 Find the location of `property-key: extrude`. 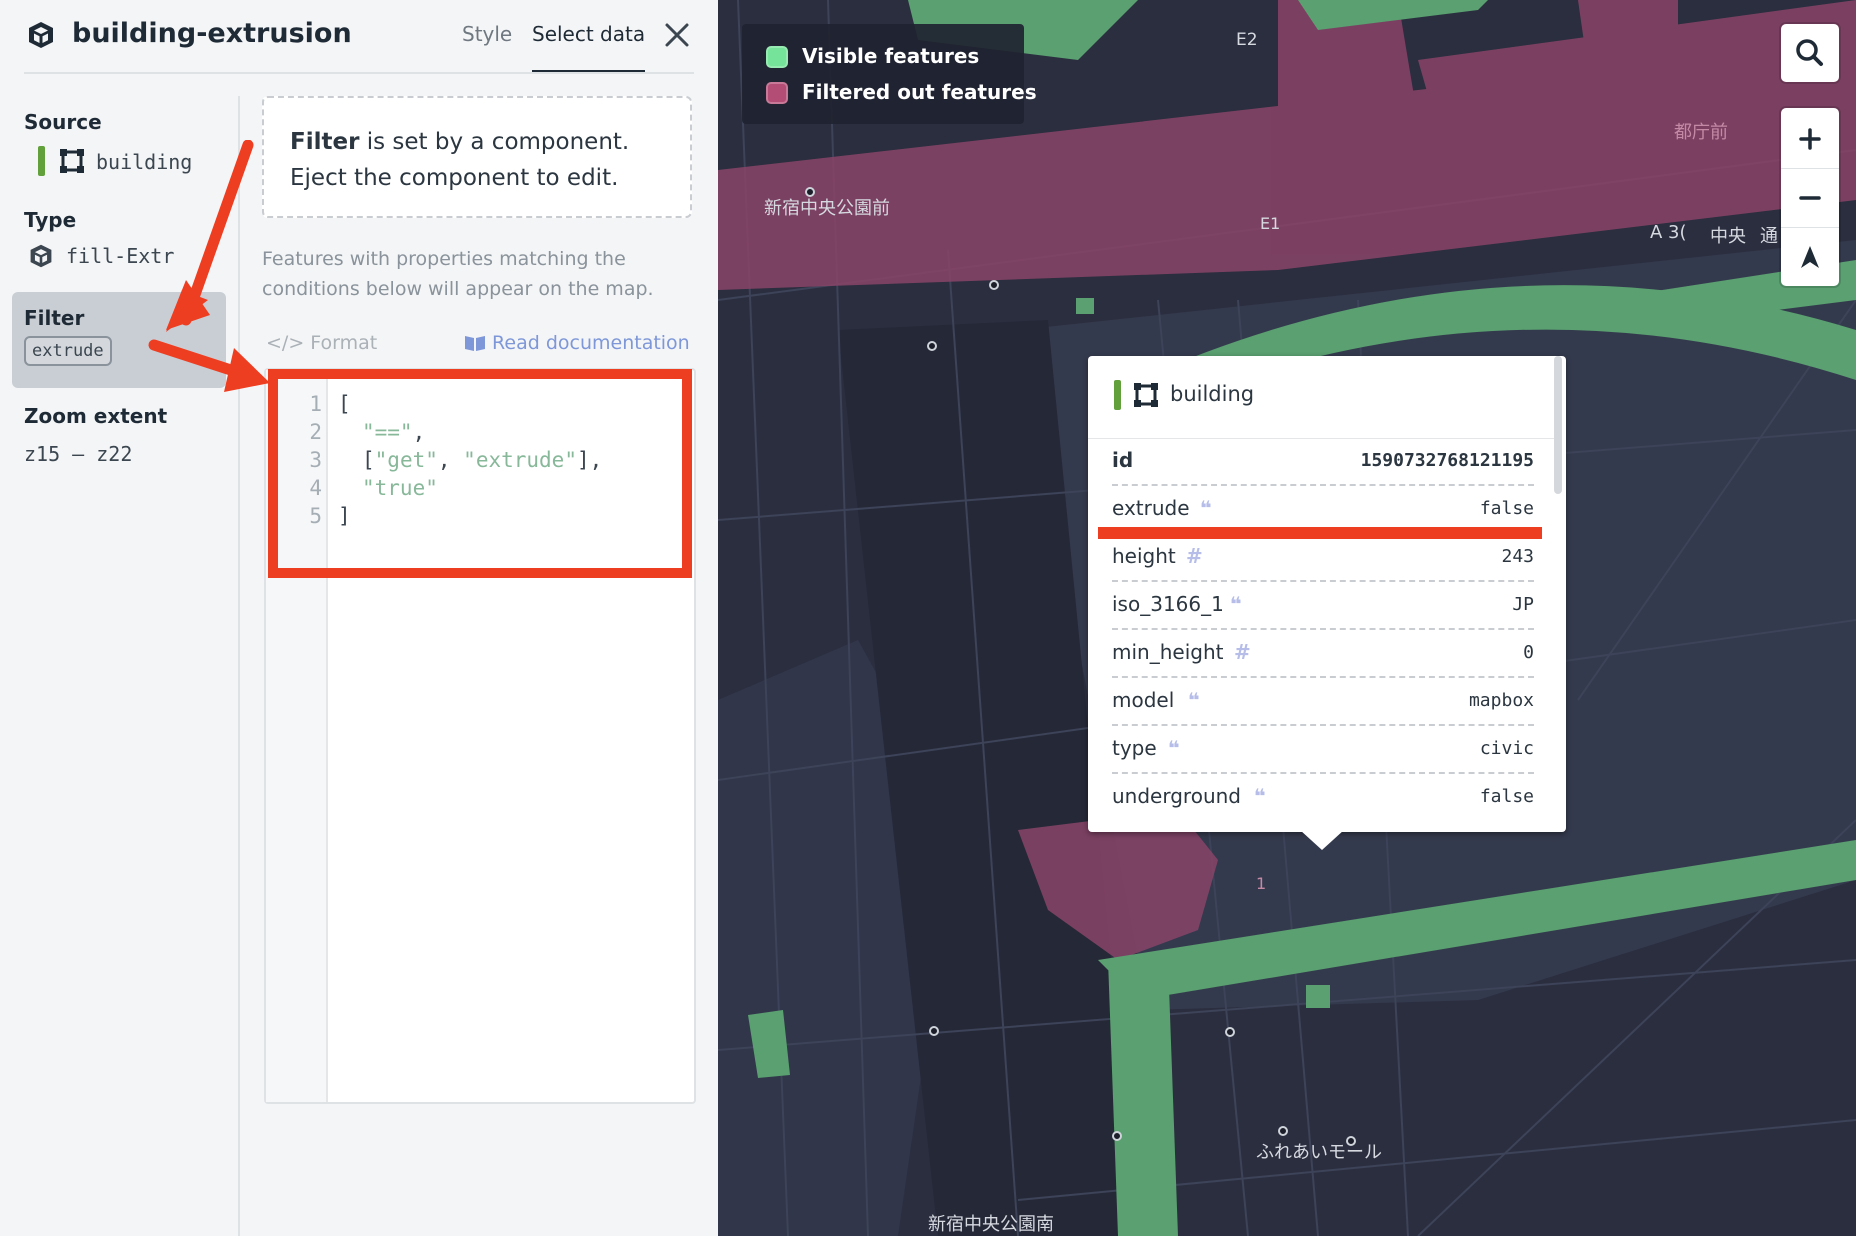

property-key: extrude is located at coordinates (1151, 508).